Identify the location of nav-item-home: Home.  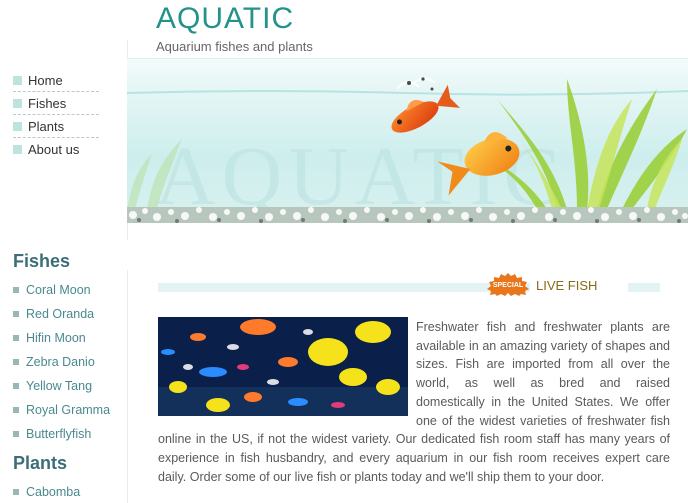
(56, 80).